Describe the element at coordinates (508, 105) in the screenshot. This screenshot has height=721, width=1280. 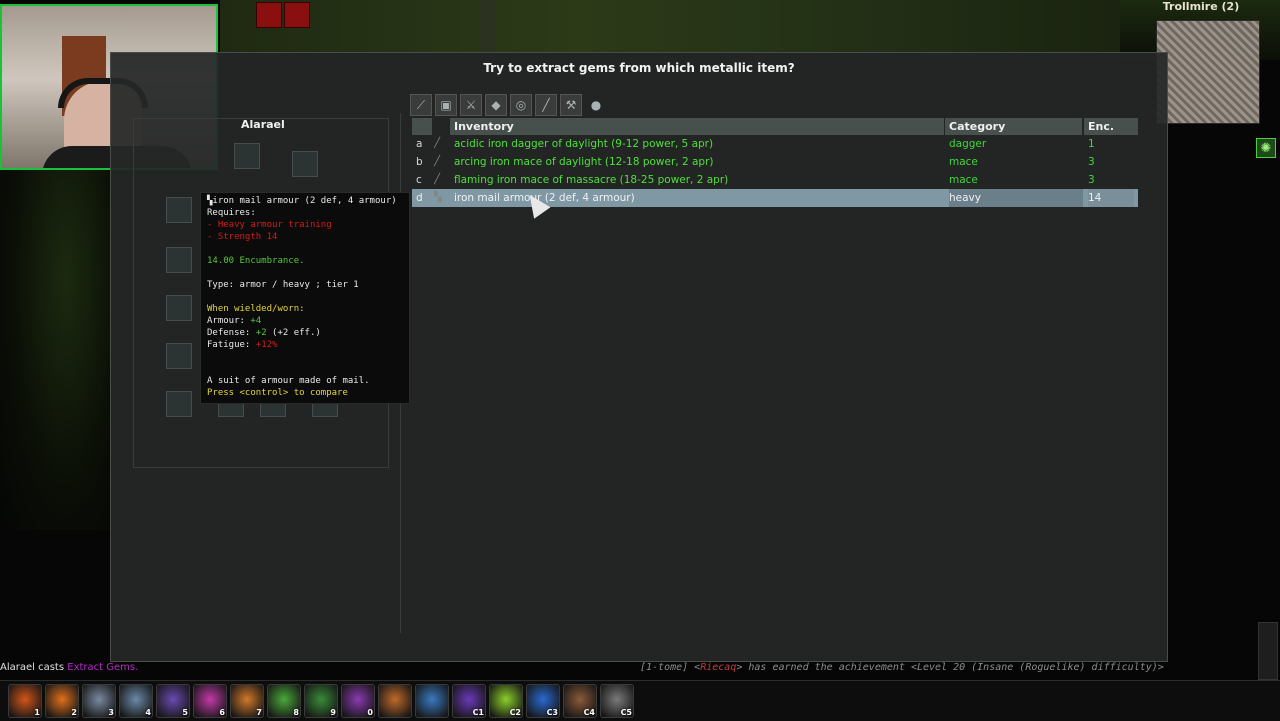
I see `inventory-filter-bar: ⟋ ▣ ⚔ ◆ ◎ ╱ ⚒ ●` at that location.